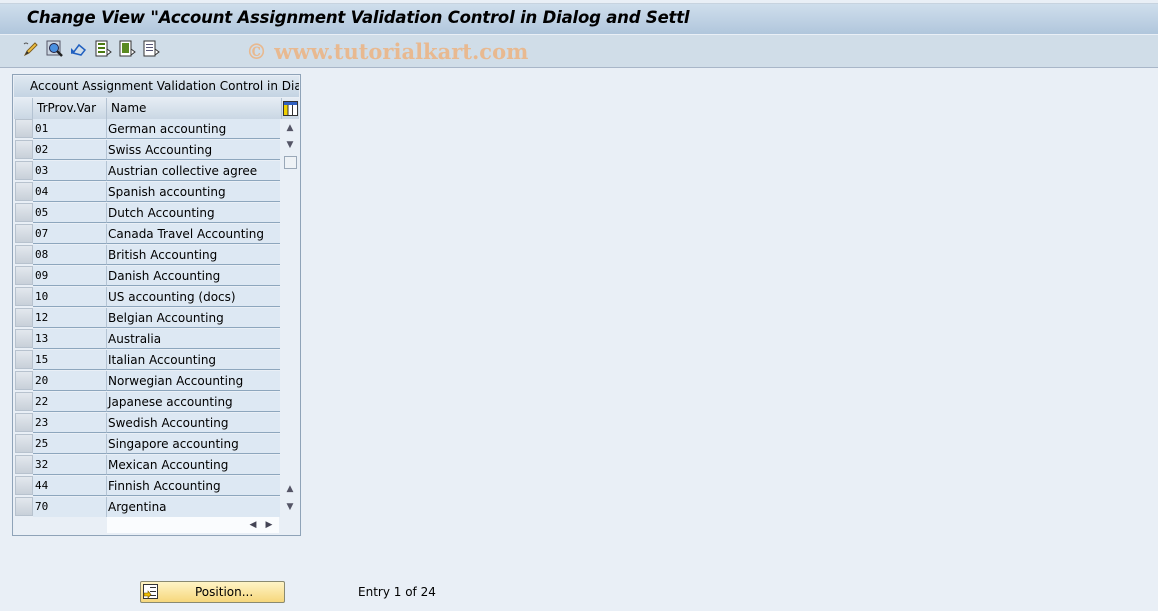 Image resolution: width=1158 pixels, height=611 pixels. Describe the element at coordinates (290, 145) in the screenshot. I see `scroll-down-button: ▼` at that location.